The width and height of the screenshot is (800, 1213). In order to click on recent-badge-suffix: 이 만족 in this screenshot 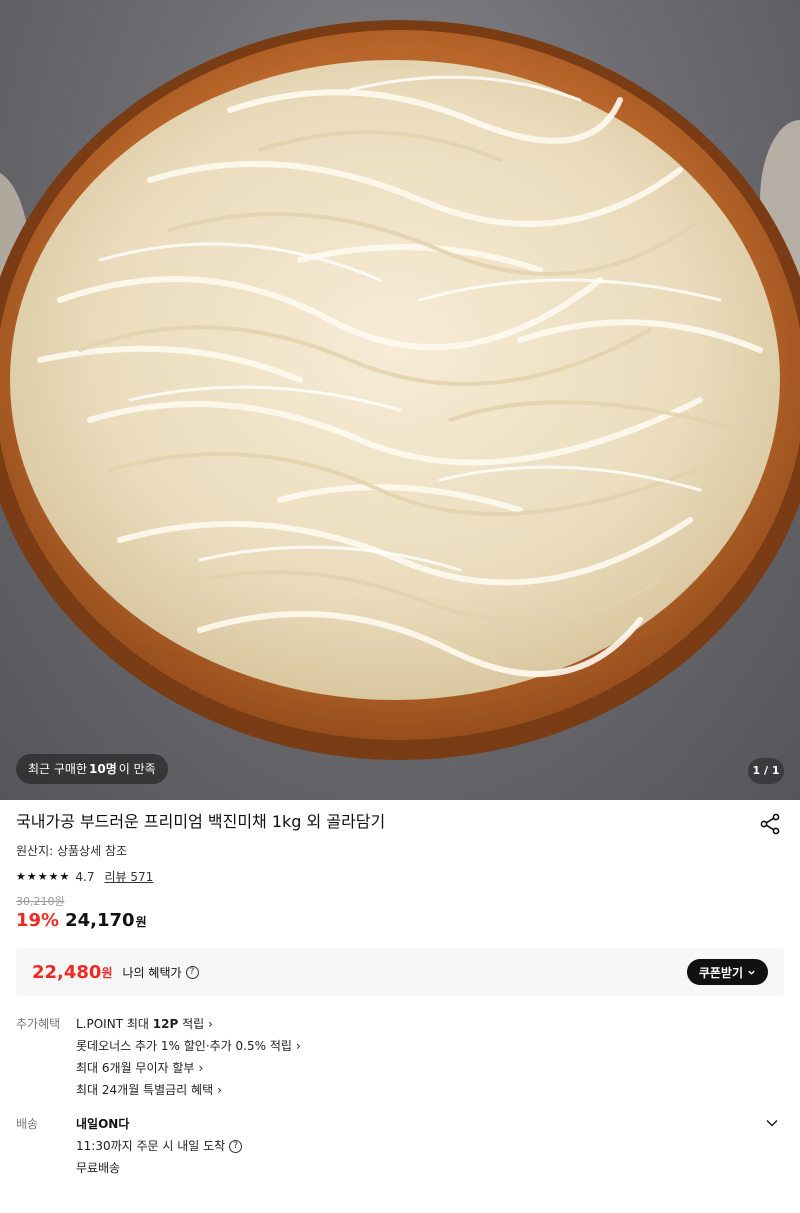, I will do `click(137, 769)`.